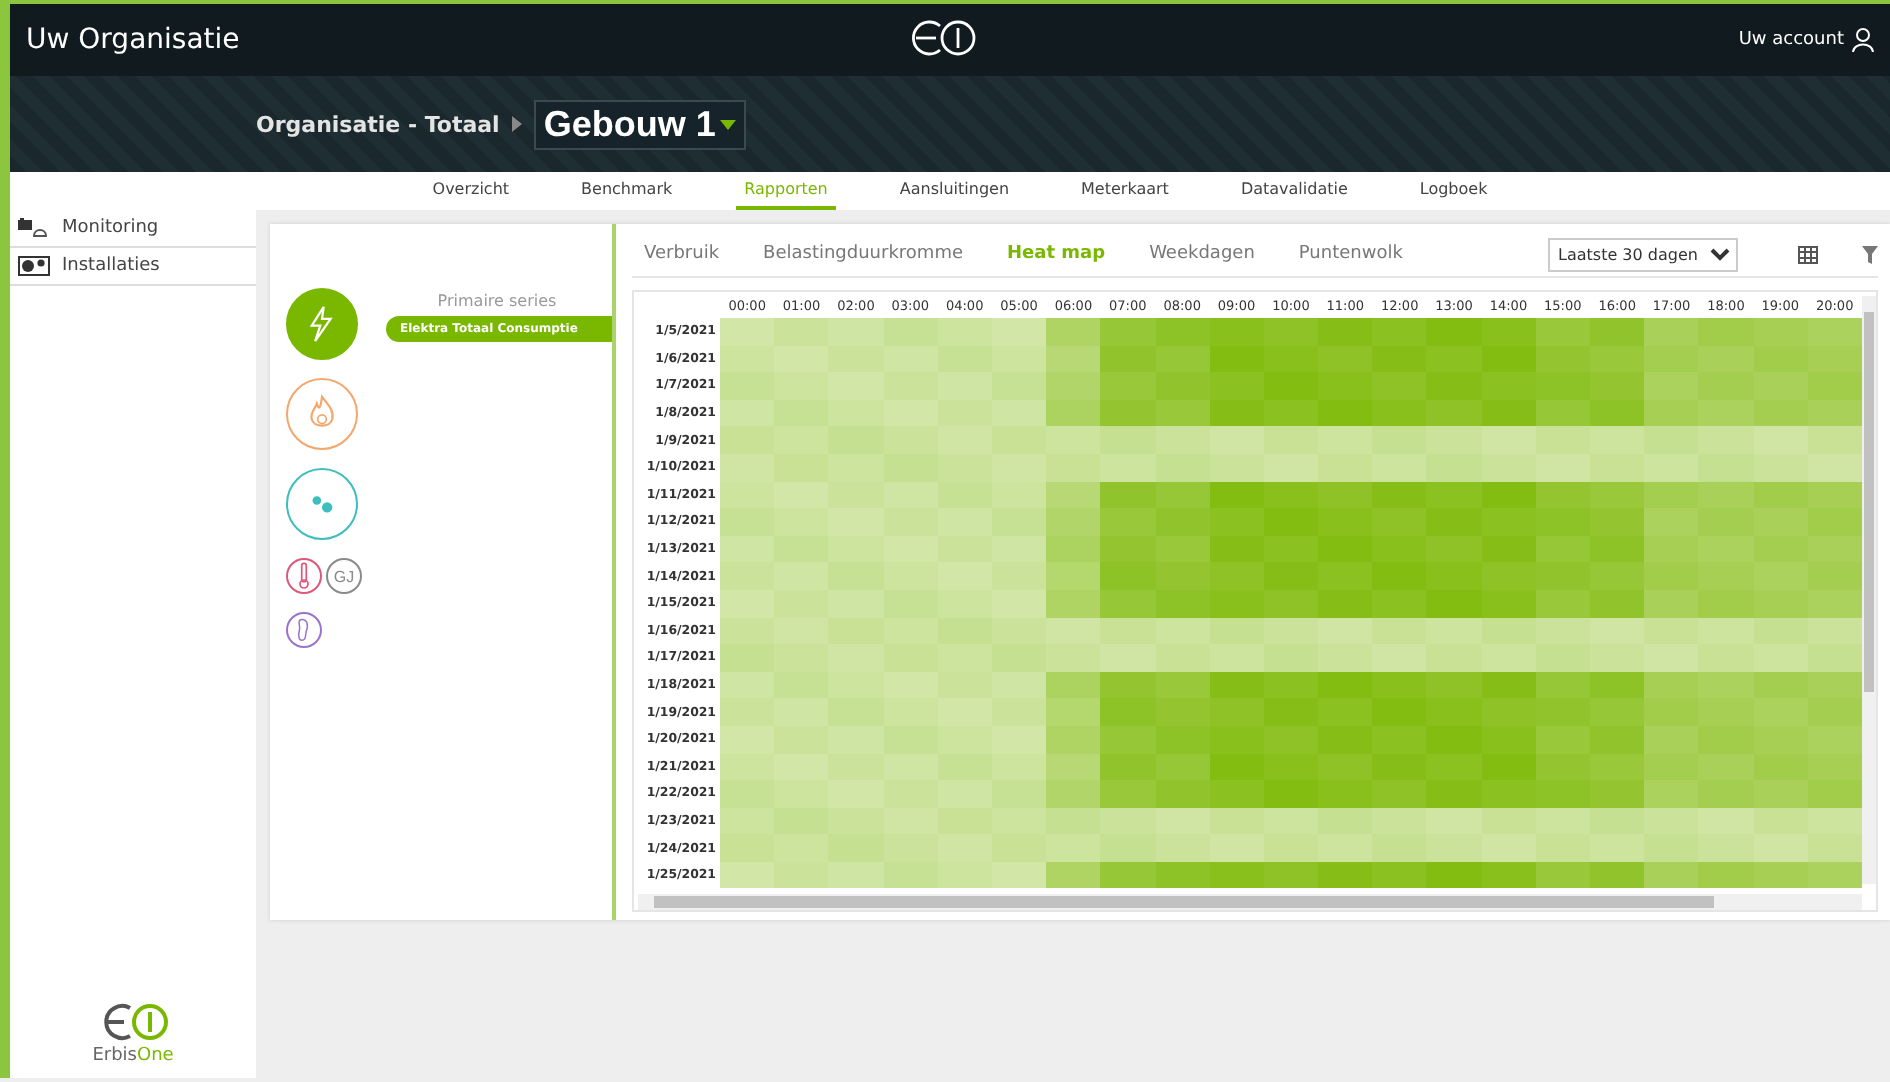  Describe the element at coordinates (1453, 191) in the screenshot. I see `nav-tab: Logboek` at that location.